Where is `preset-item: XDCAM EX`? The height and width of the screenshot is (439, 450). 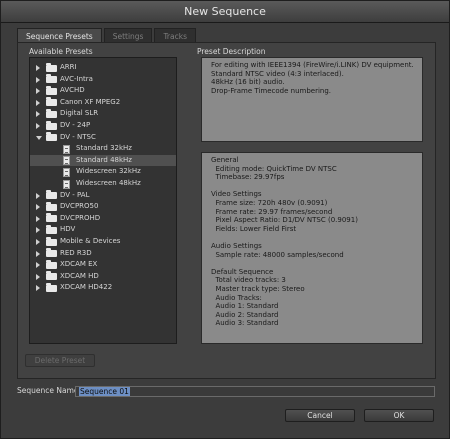
preset-item: XDCAM EX is located at coordinates (103, 265).